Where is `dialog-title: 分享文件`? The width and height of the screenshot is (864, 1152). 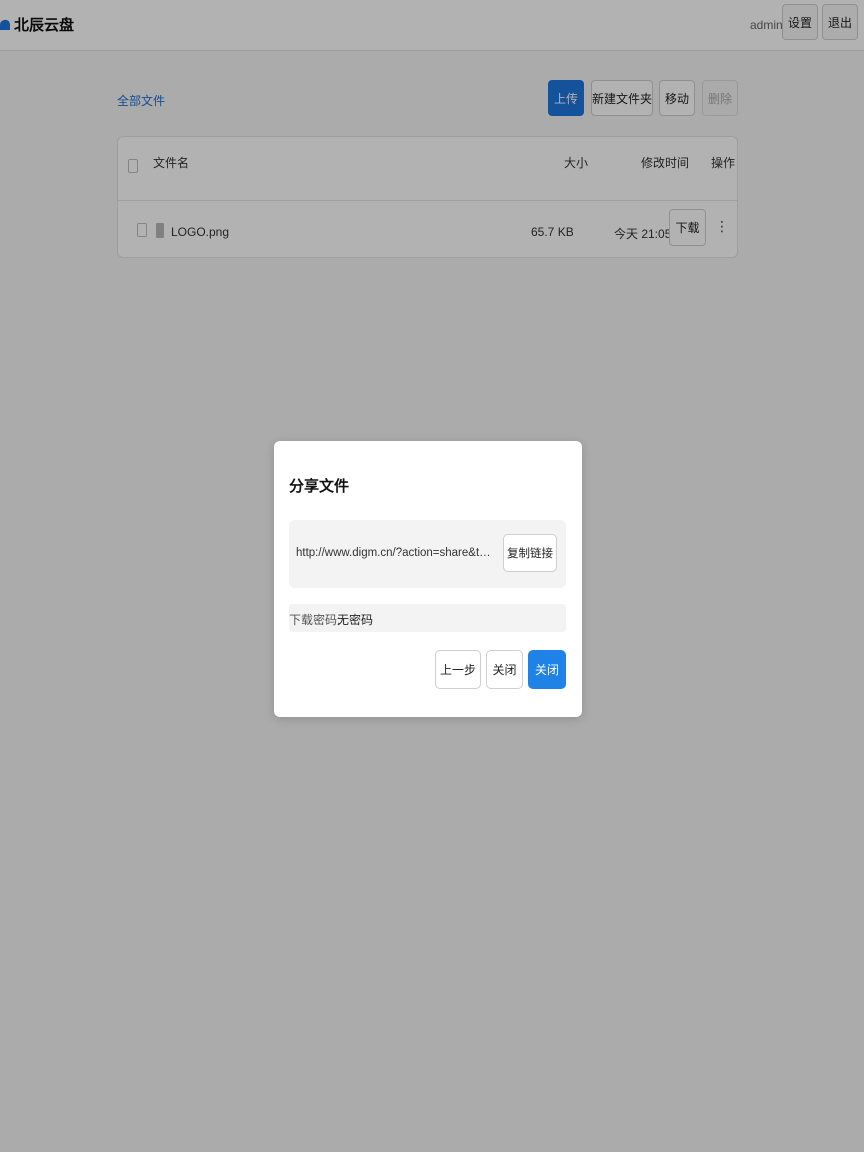 dialog-title: 分享文件 is located at coordinates (319, 486).